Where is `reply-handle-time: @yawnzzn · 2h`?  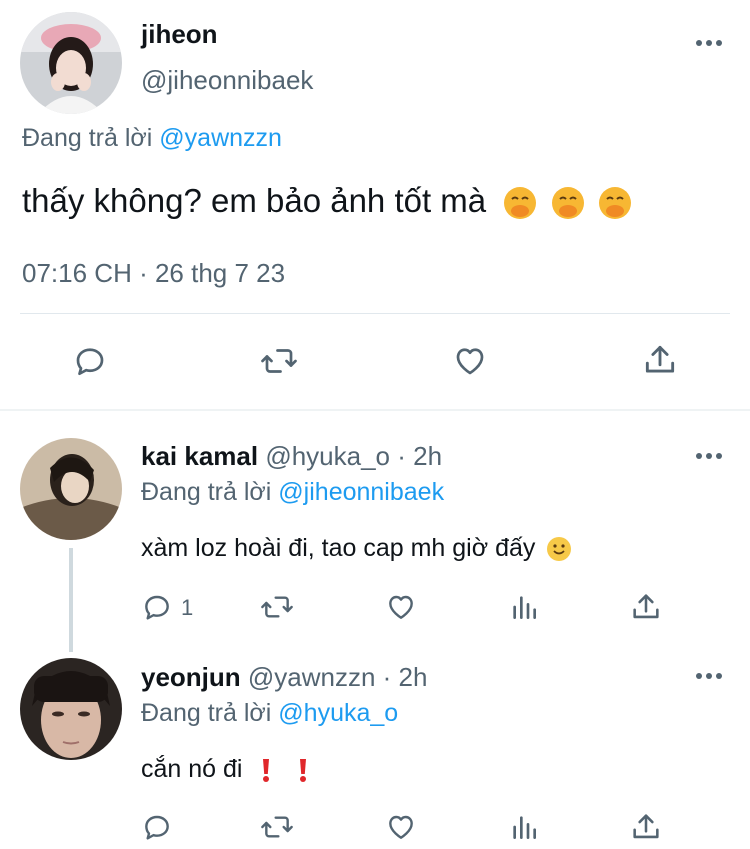
reply-handle-time: @yawnzzn · 2h is located at coordinates (338, 677).